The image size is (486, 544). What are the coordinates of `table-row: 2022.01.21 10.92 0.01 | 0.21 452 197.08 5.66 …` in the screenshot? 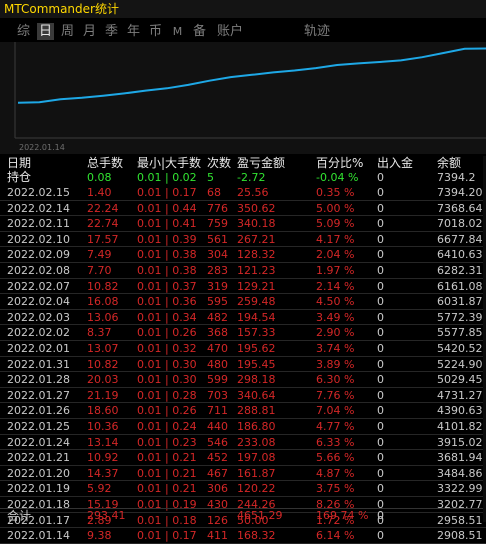 It's located at (243, 458).